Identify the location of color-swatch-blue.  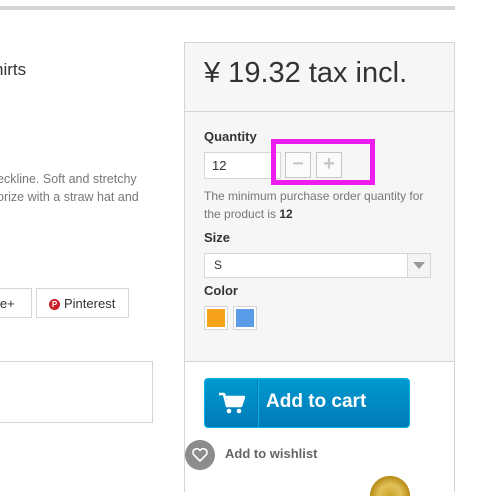
(245, 318).